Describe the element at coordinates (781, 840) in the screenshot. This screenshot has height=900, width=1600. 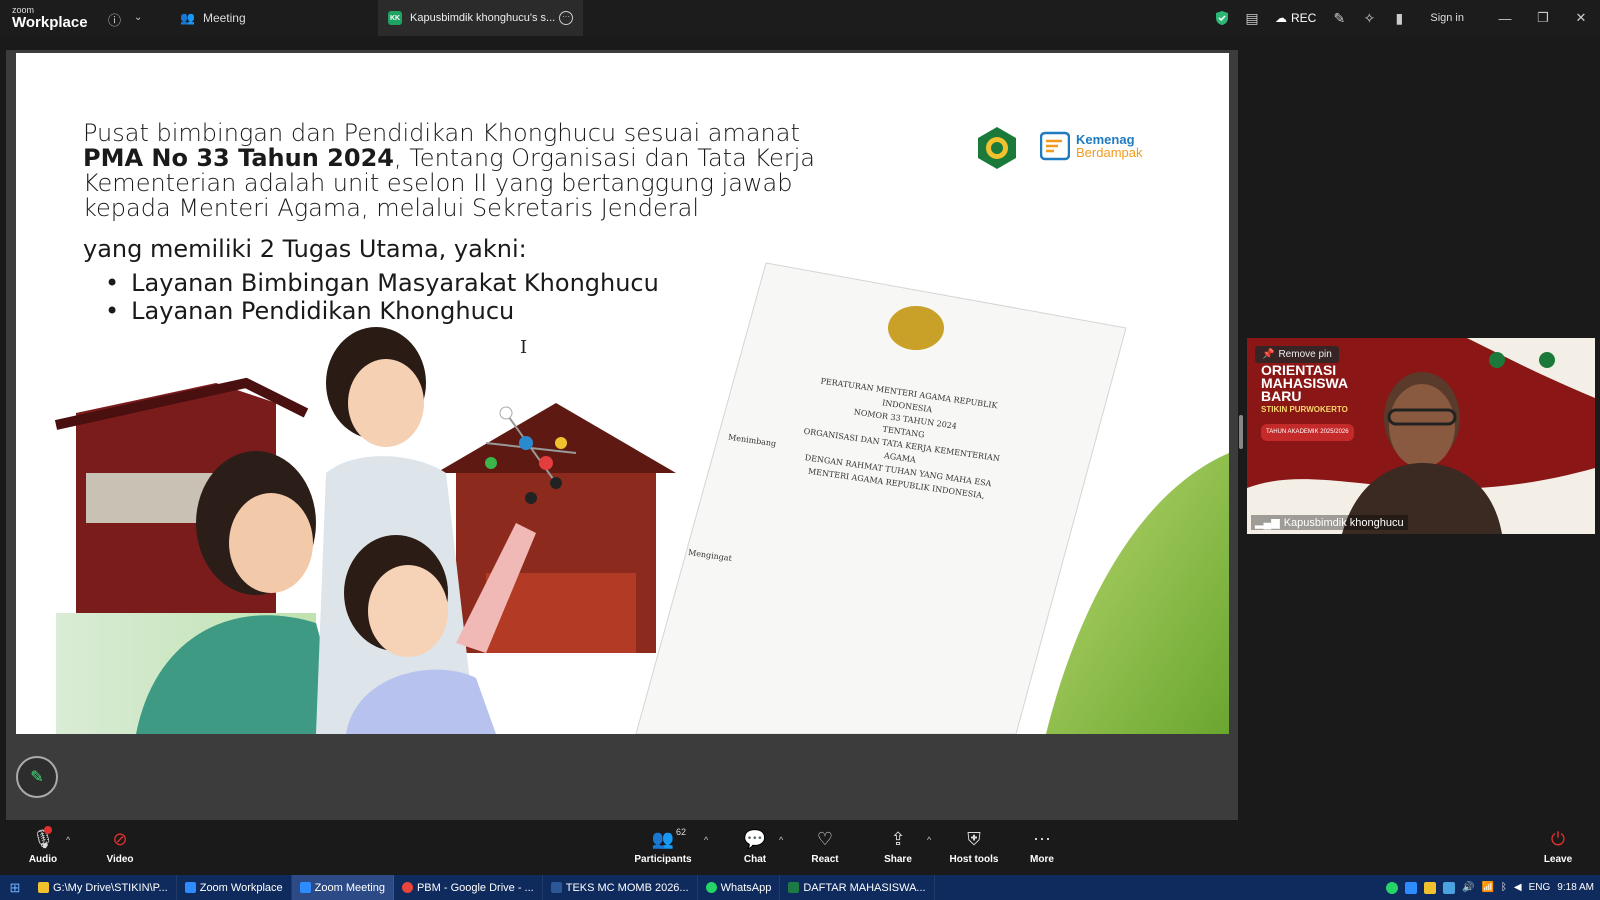
I see `chat-options-caret: ^` at that location.